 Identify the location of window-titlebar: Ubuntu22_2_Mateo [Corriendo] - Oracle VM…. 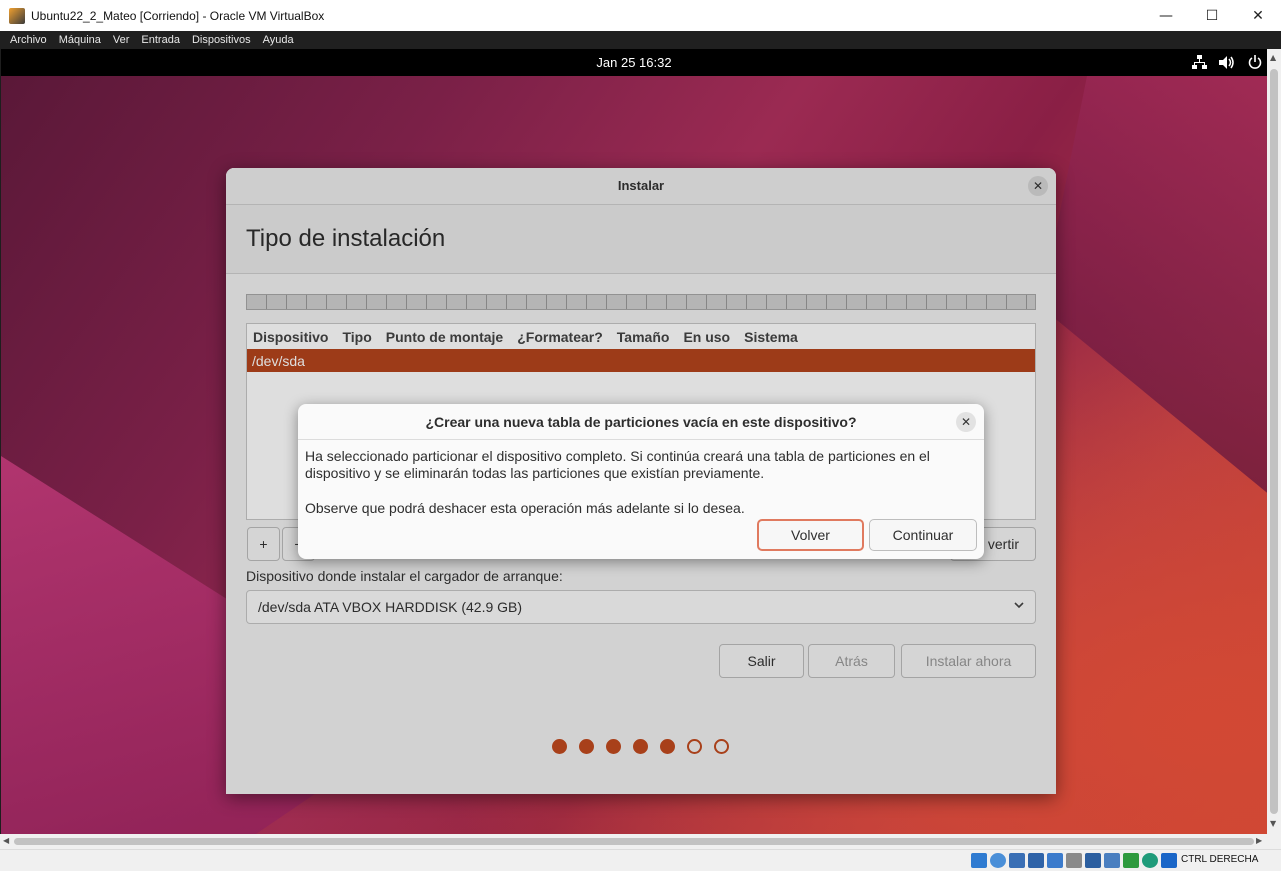
(640, 15).